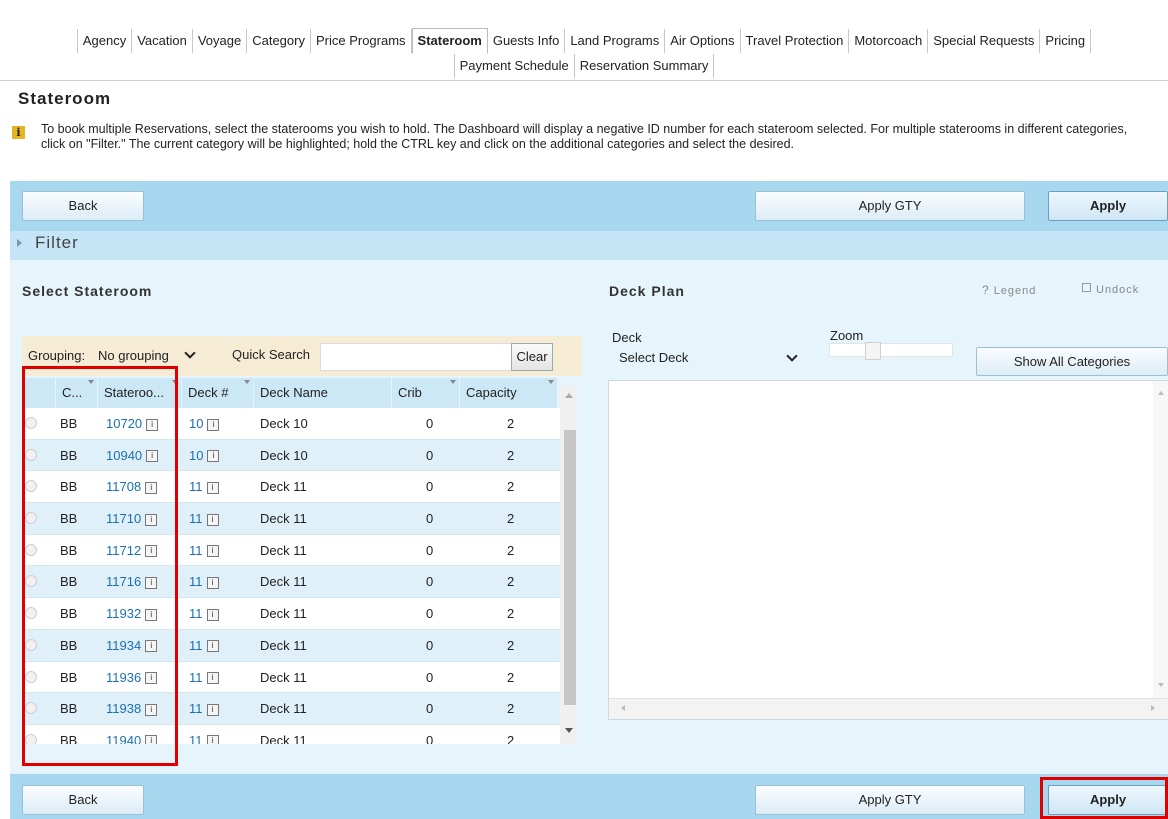  I want to click on zoom-slider, so click(891, 351).